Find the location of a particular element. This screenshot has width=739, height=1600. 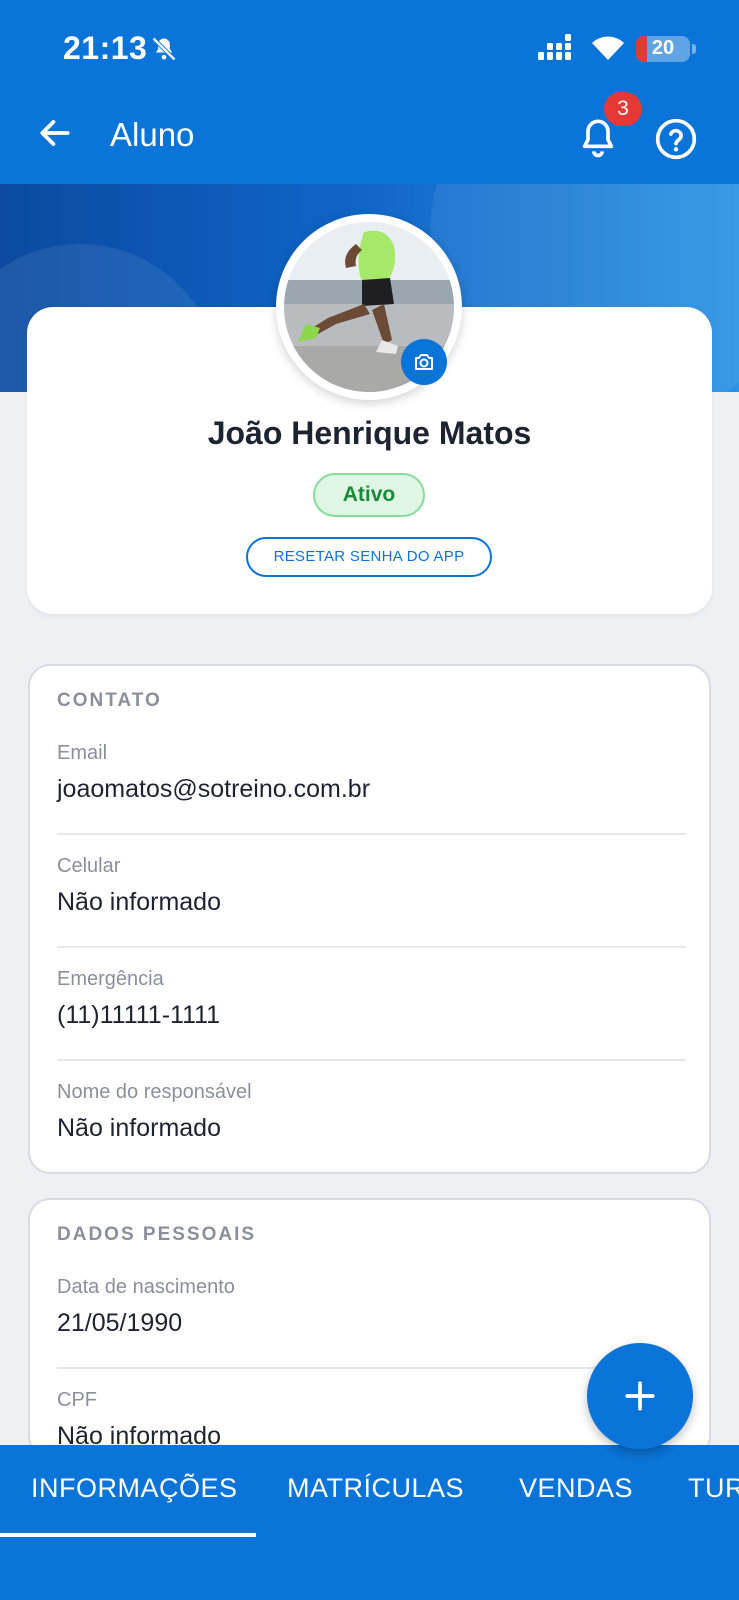

field-label: Emergência is located at coordinates (110, 979).